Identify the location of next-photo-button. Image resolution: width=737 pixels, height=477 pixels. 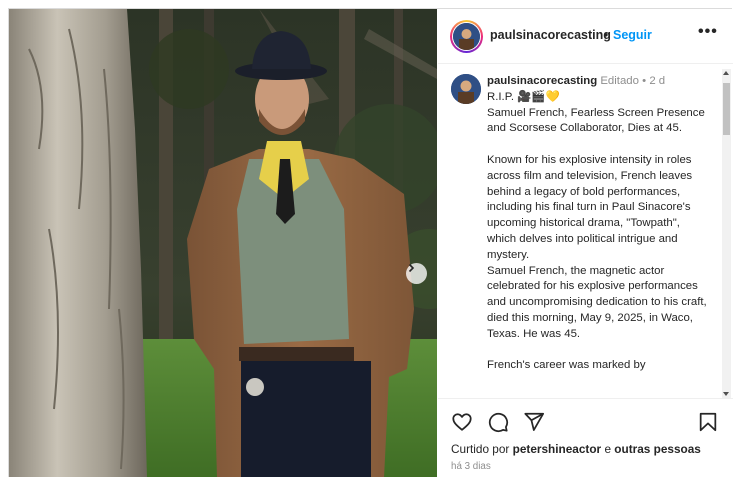
(416, 273).